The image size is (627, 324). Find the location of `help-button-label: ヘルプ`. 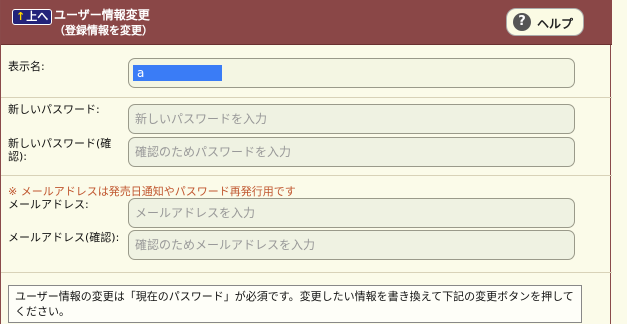

help-button-label: ヘルプ is located at coordinates (555, 24).